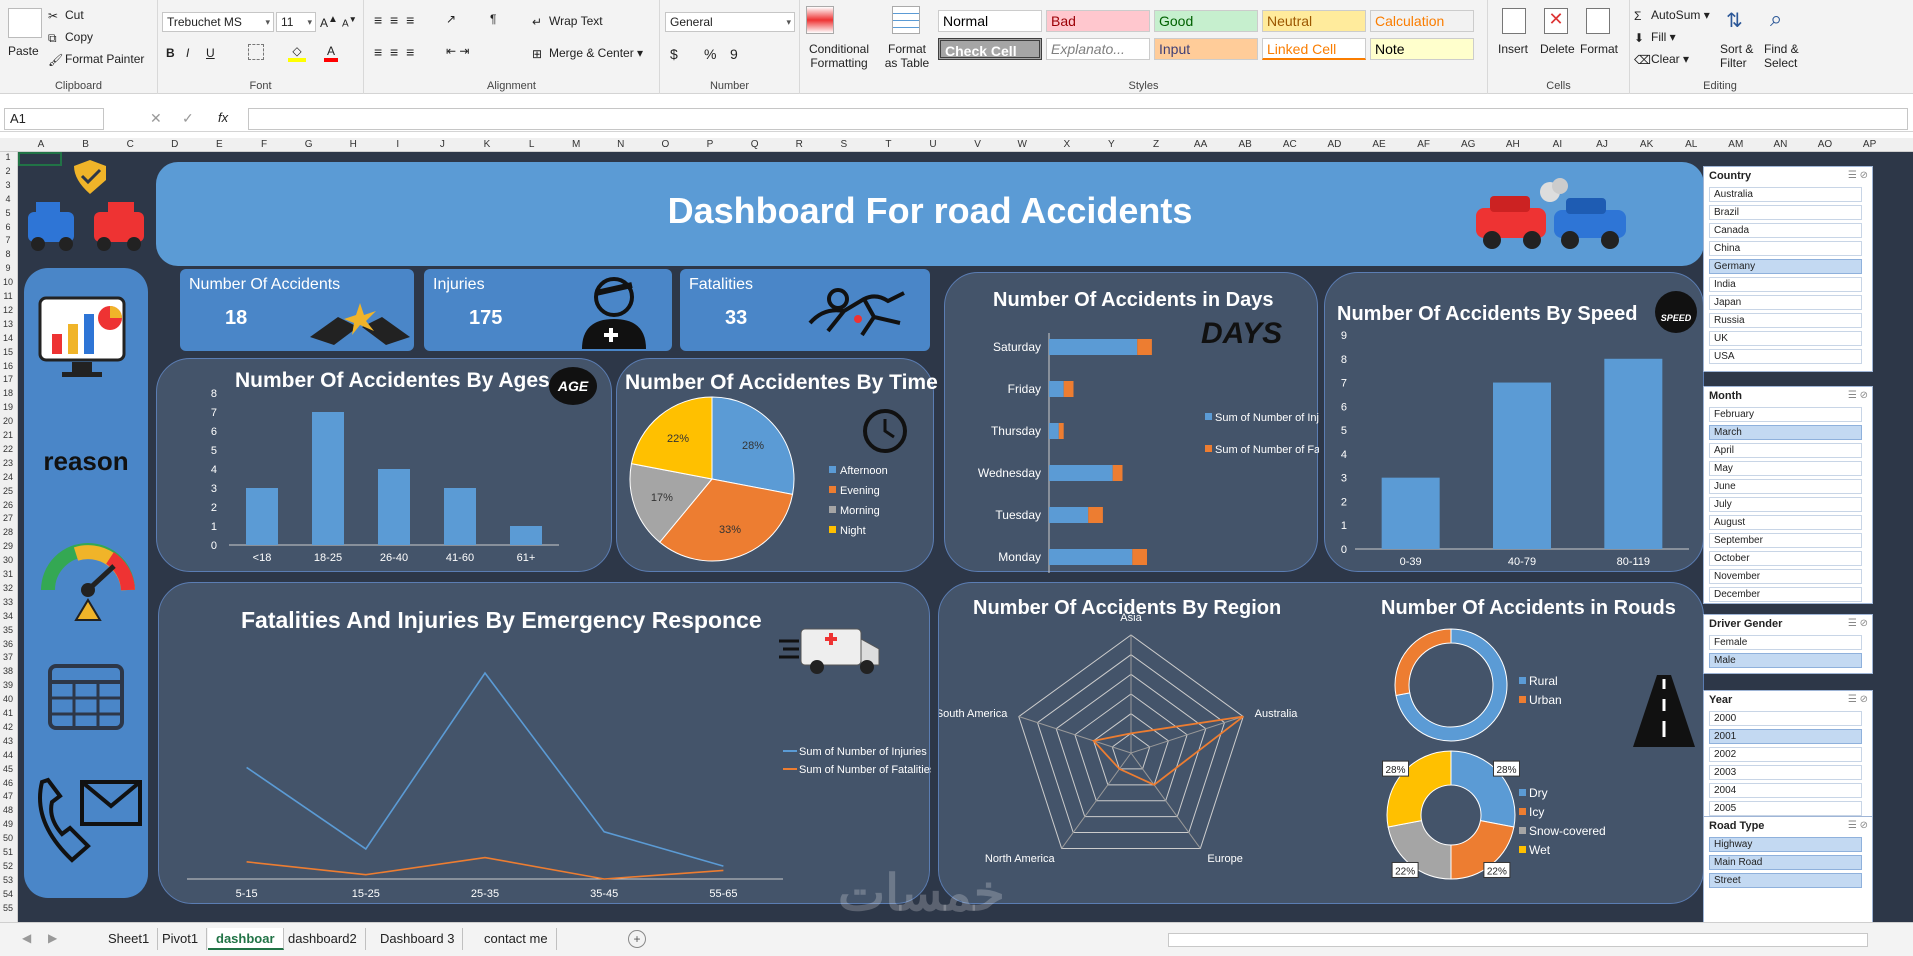 This screenshot has height=956, width=1913. What do you see at coordinates (353, 144) in the screenshot?
I see `column-header: H` at bounding box center [353, 144].